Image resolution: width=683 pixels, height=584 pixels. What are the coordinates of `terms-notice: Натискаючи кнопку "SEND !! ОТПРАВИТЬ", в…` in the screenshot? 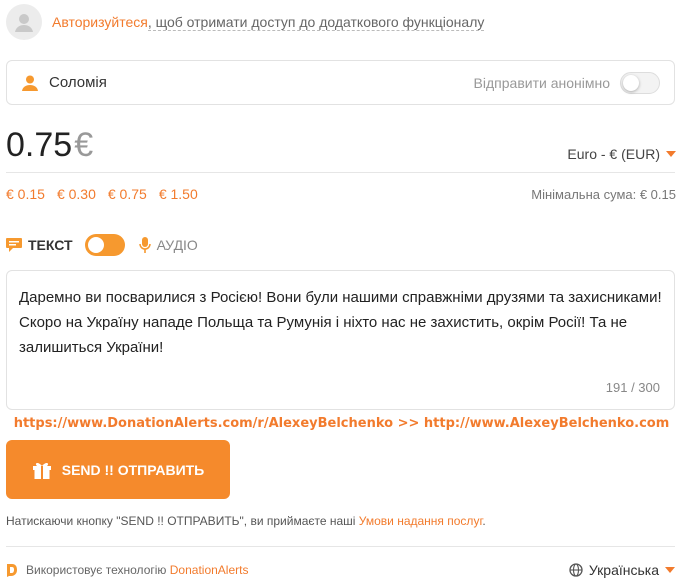 It's located at (246, 521).